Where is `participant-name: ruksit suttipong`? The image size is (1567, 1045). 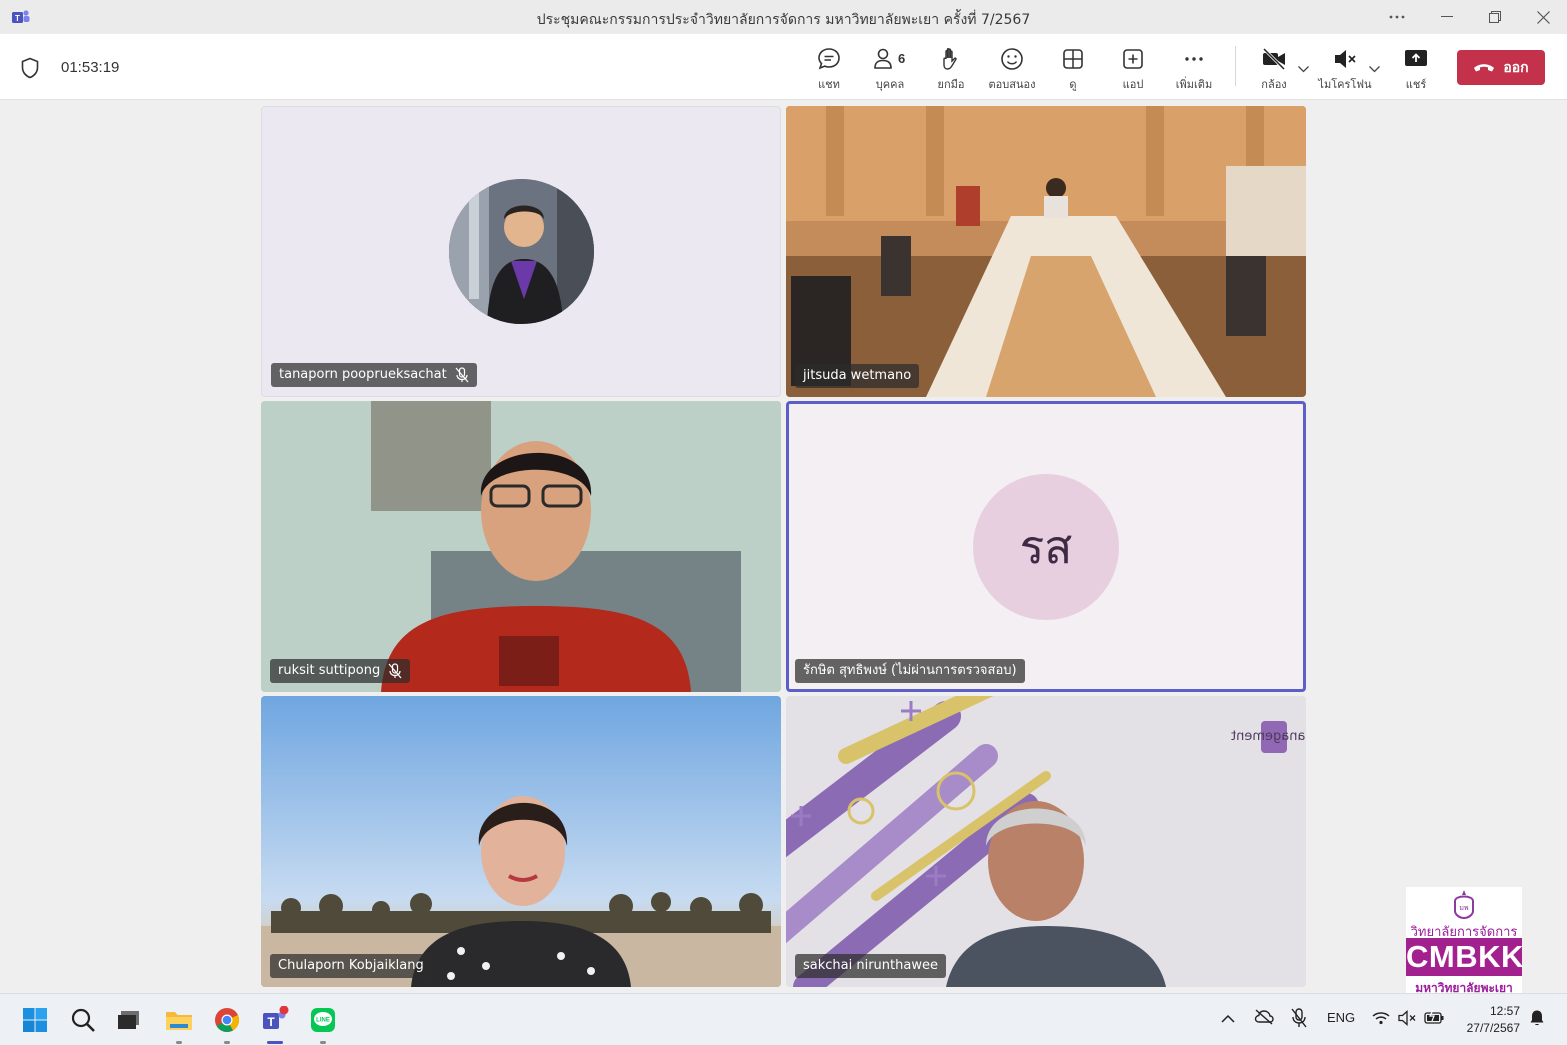
participant-name: ruksit suttipong is located at coordinates (329, 670).